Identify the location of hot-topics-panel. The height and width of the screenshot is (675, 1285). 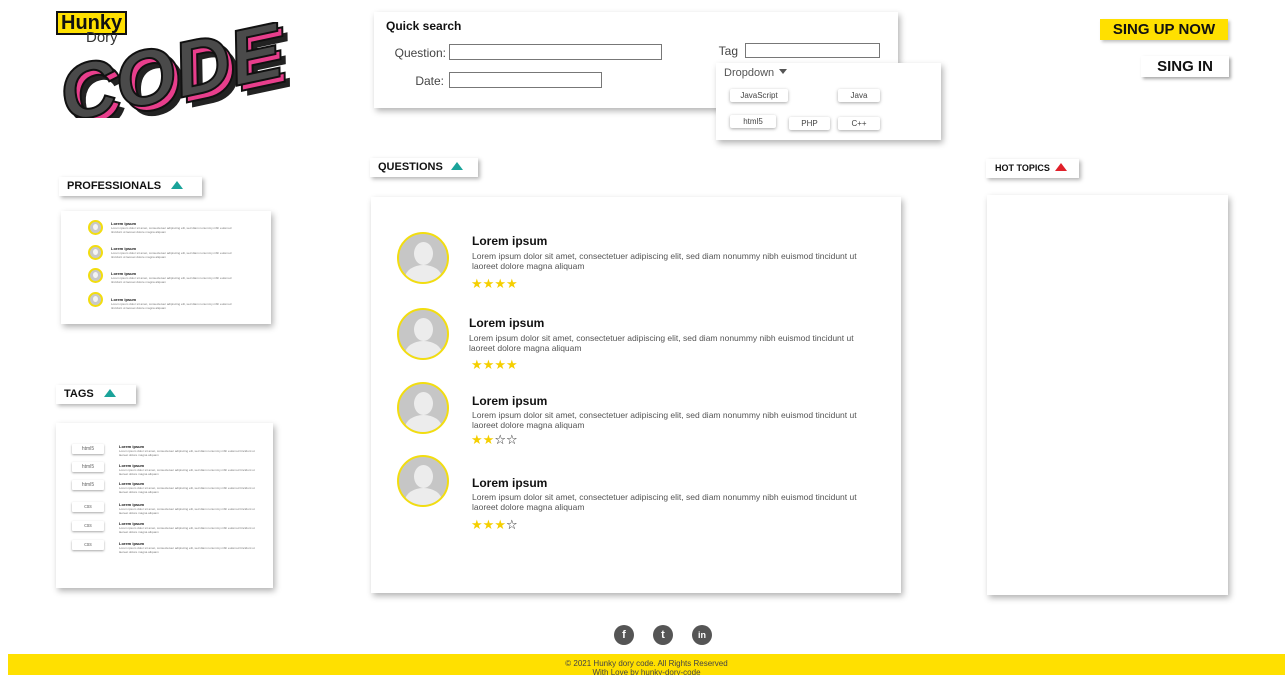
(1107, 395).